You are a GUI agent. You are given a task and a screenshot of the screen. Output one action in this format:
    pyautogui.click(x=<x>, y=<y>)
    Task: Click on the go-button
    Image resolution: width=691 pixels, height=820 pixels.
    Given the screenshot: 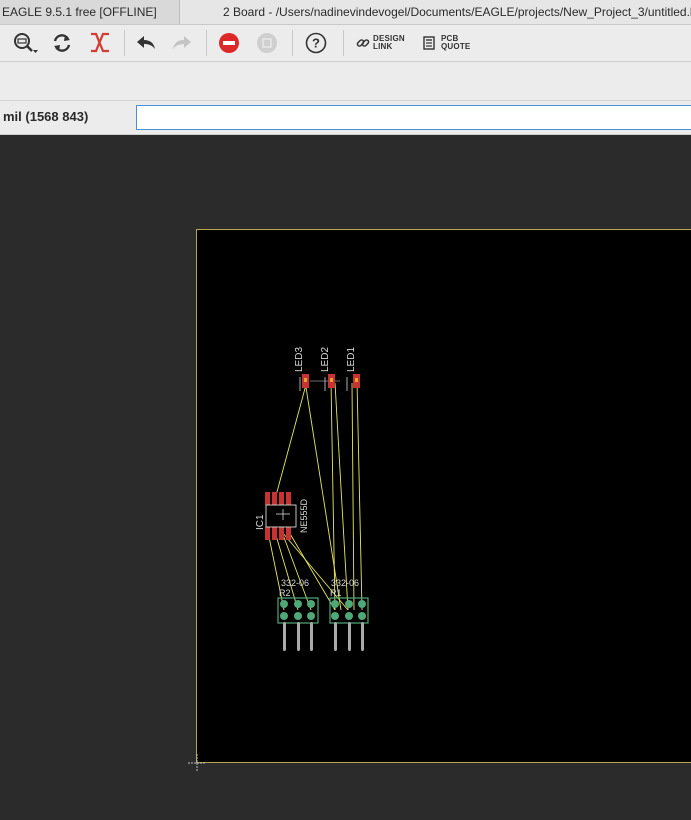 What is the action you would take?
    pyautogui.click(x=267, y=43)
    